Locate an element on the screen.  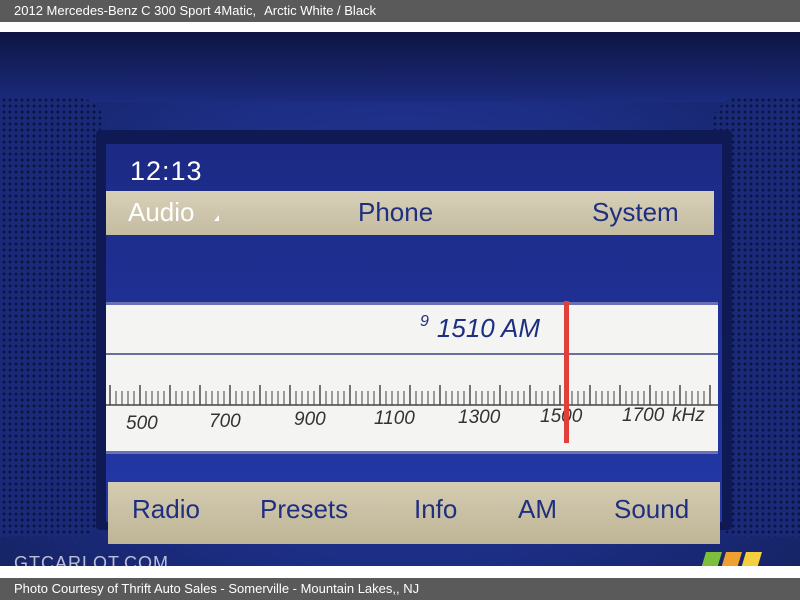
scale-unit: kHz is located at coordinates (688, 415).